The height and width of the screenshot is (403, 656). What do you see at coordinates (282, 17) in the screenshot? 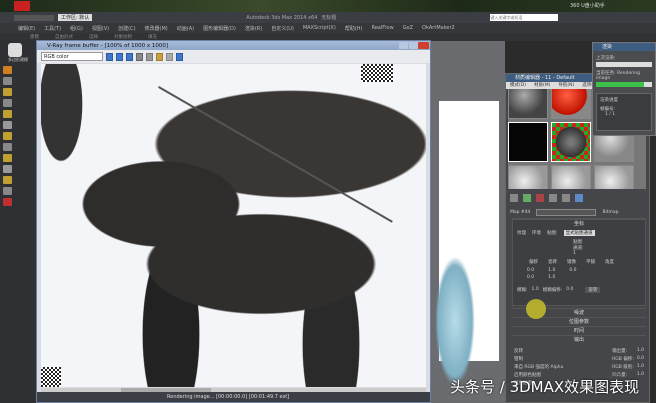
I see `app-title: Autodesk 3ds Max 2014 x64` at bounding box center [282, 17].